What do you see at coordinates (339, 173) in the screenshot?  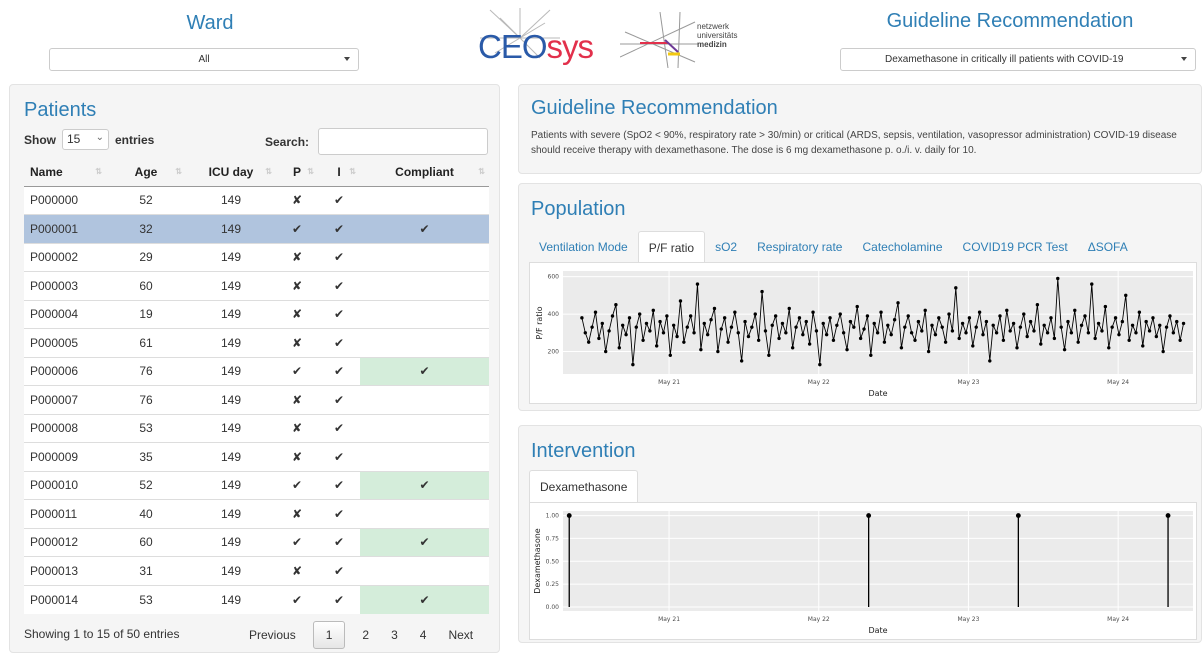 I see `column-header-i: I ⇅` at bounding box center [339, 173].